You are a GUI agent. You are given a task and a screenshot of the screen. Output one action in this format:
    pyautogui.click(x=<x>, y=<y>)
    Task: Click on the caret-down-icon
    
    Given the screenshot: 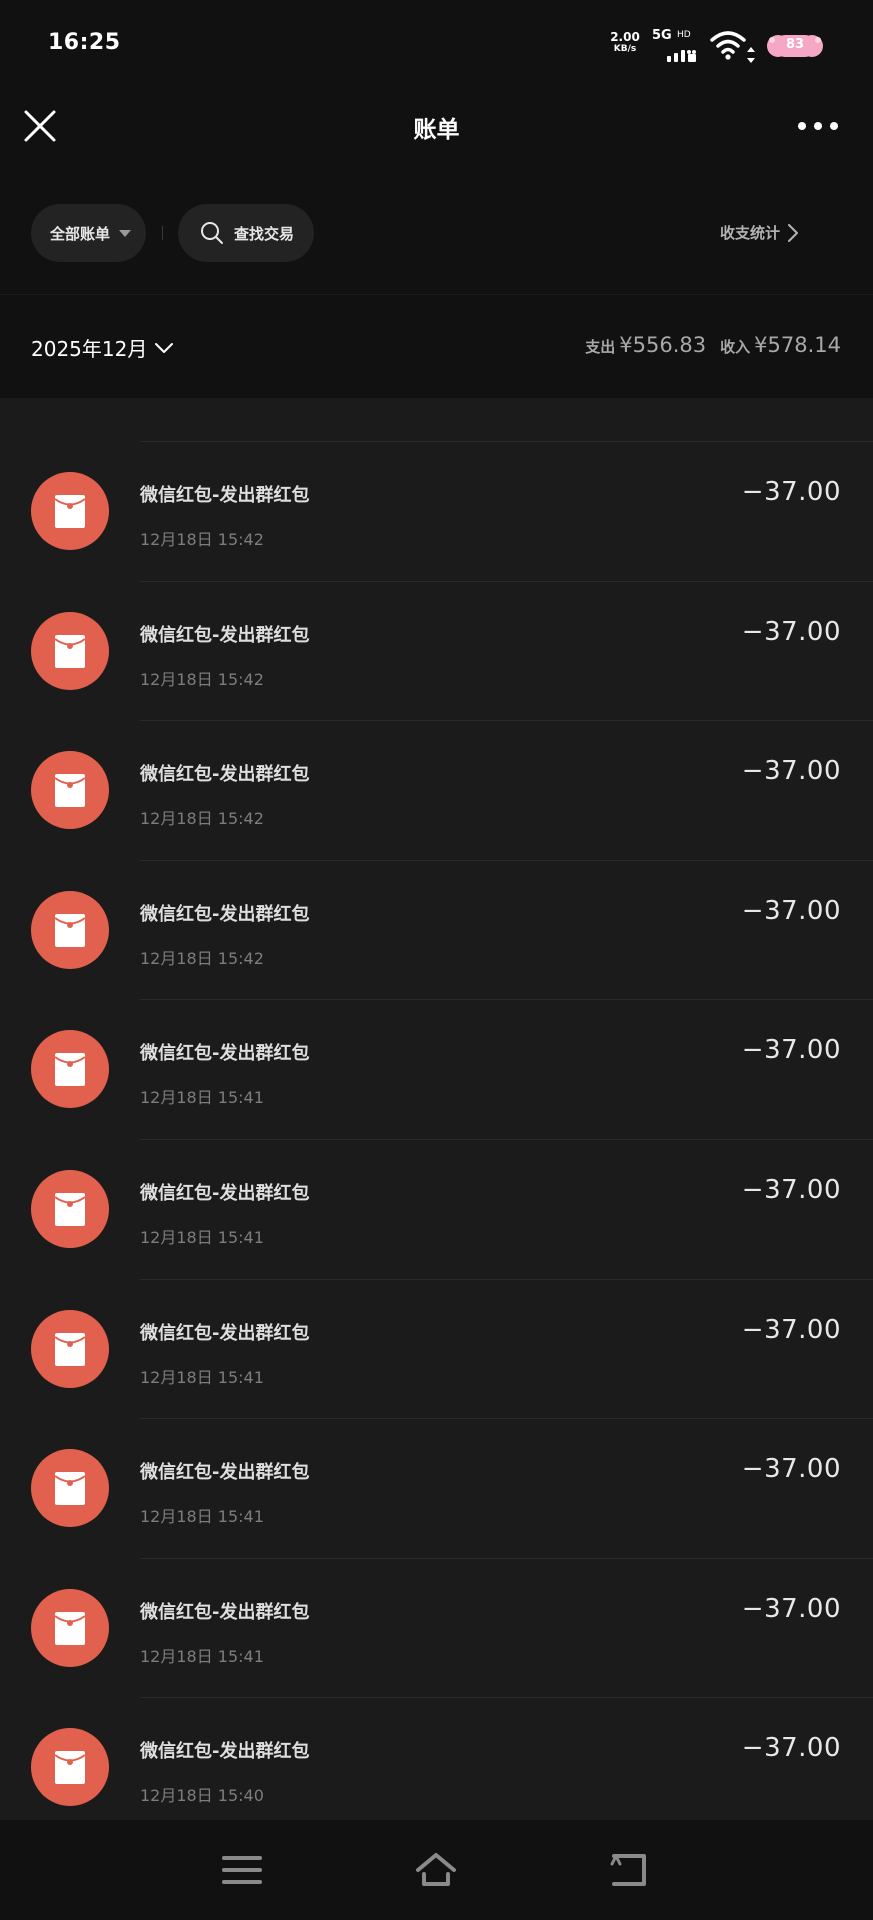 What is the action you would take?
    pyautogui.click(x=125, y=233)
    